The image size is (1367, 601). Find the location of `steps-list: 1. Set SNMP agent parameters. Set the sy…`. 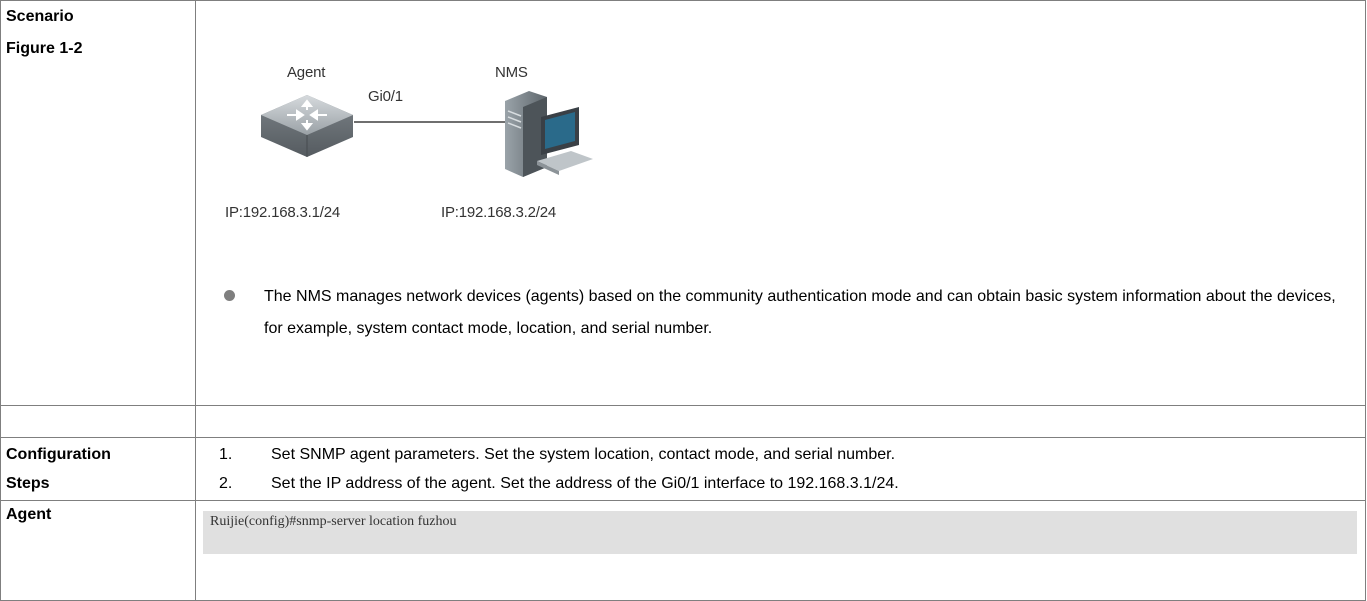

steps-list: 1. Set SNMP agent parameters. Set the sy… is located at coordinates (780, 468).